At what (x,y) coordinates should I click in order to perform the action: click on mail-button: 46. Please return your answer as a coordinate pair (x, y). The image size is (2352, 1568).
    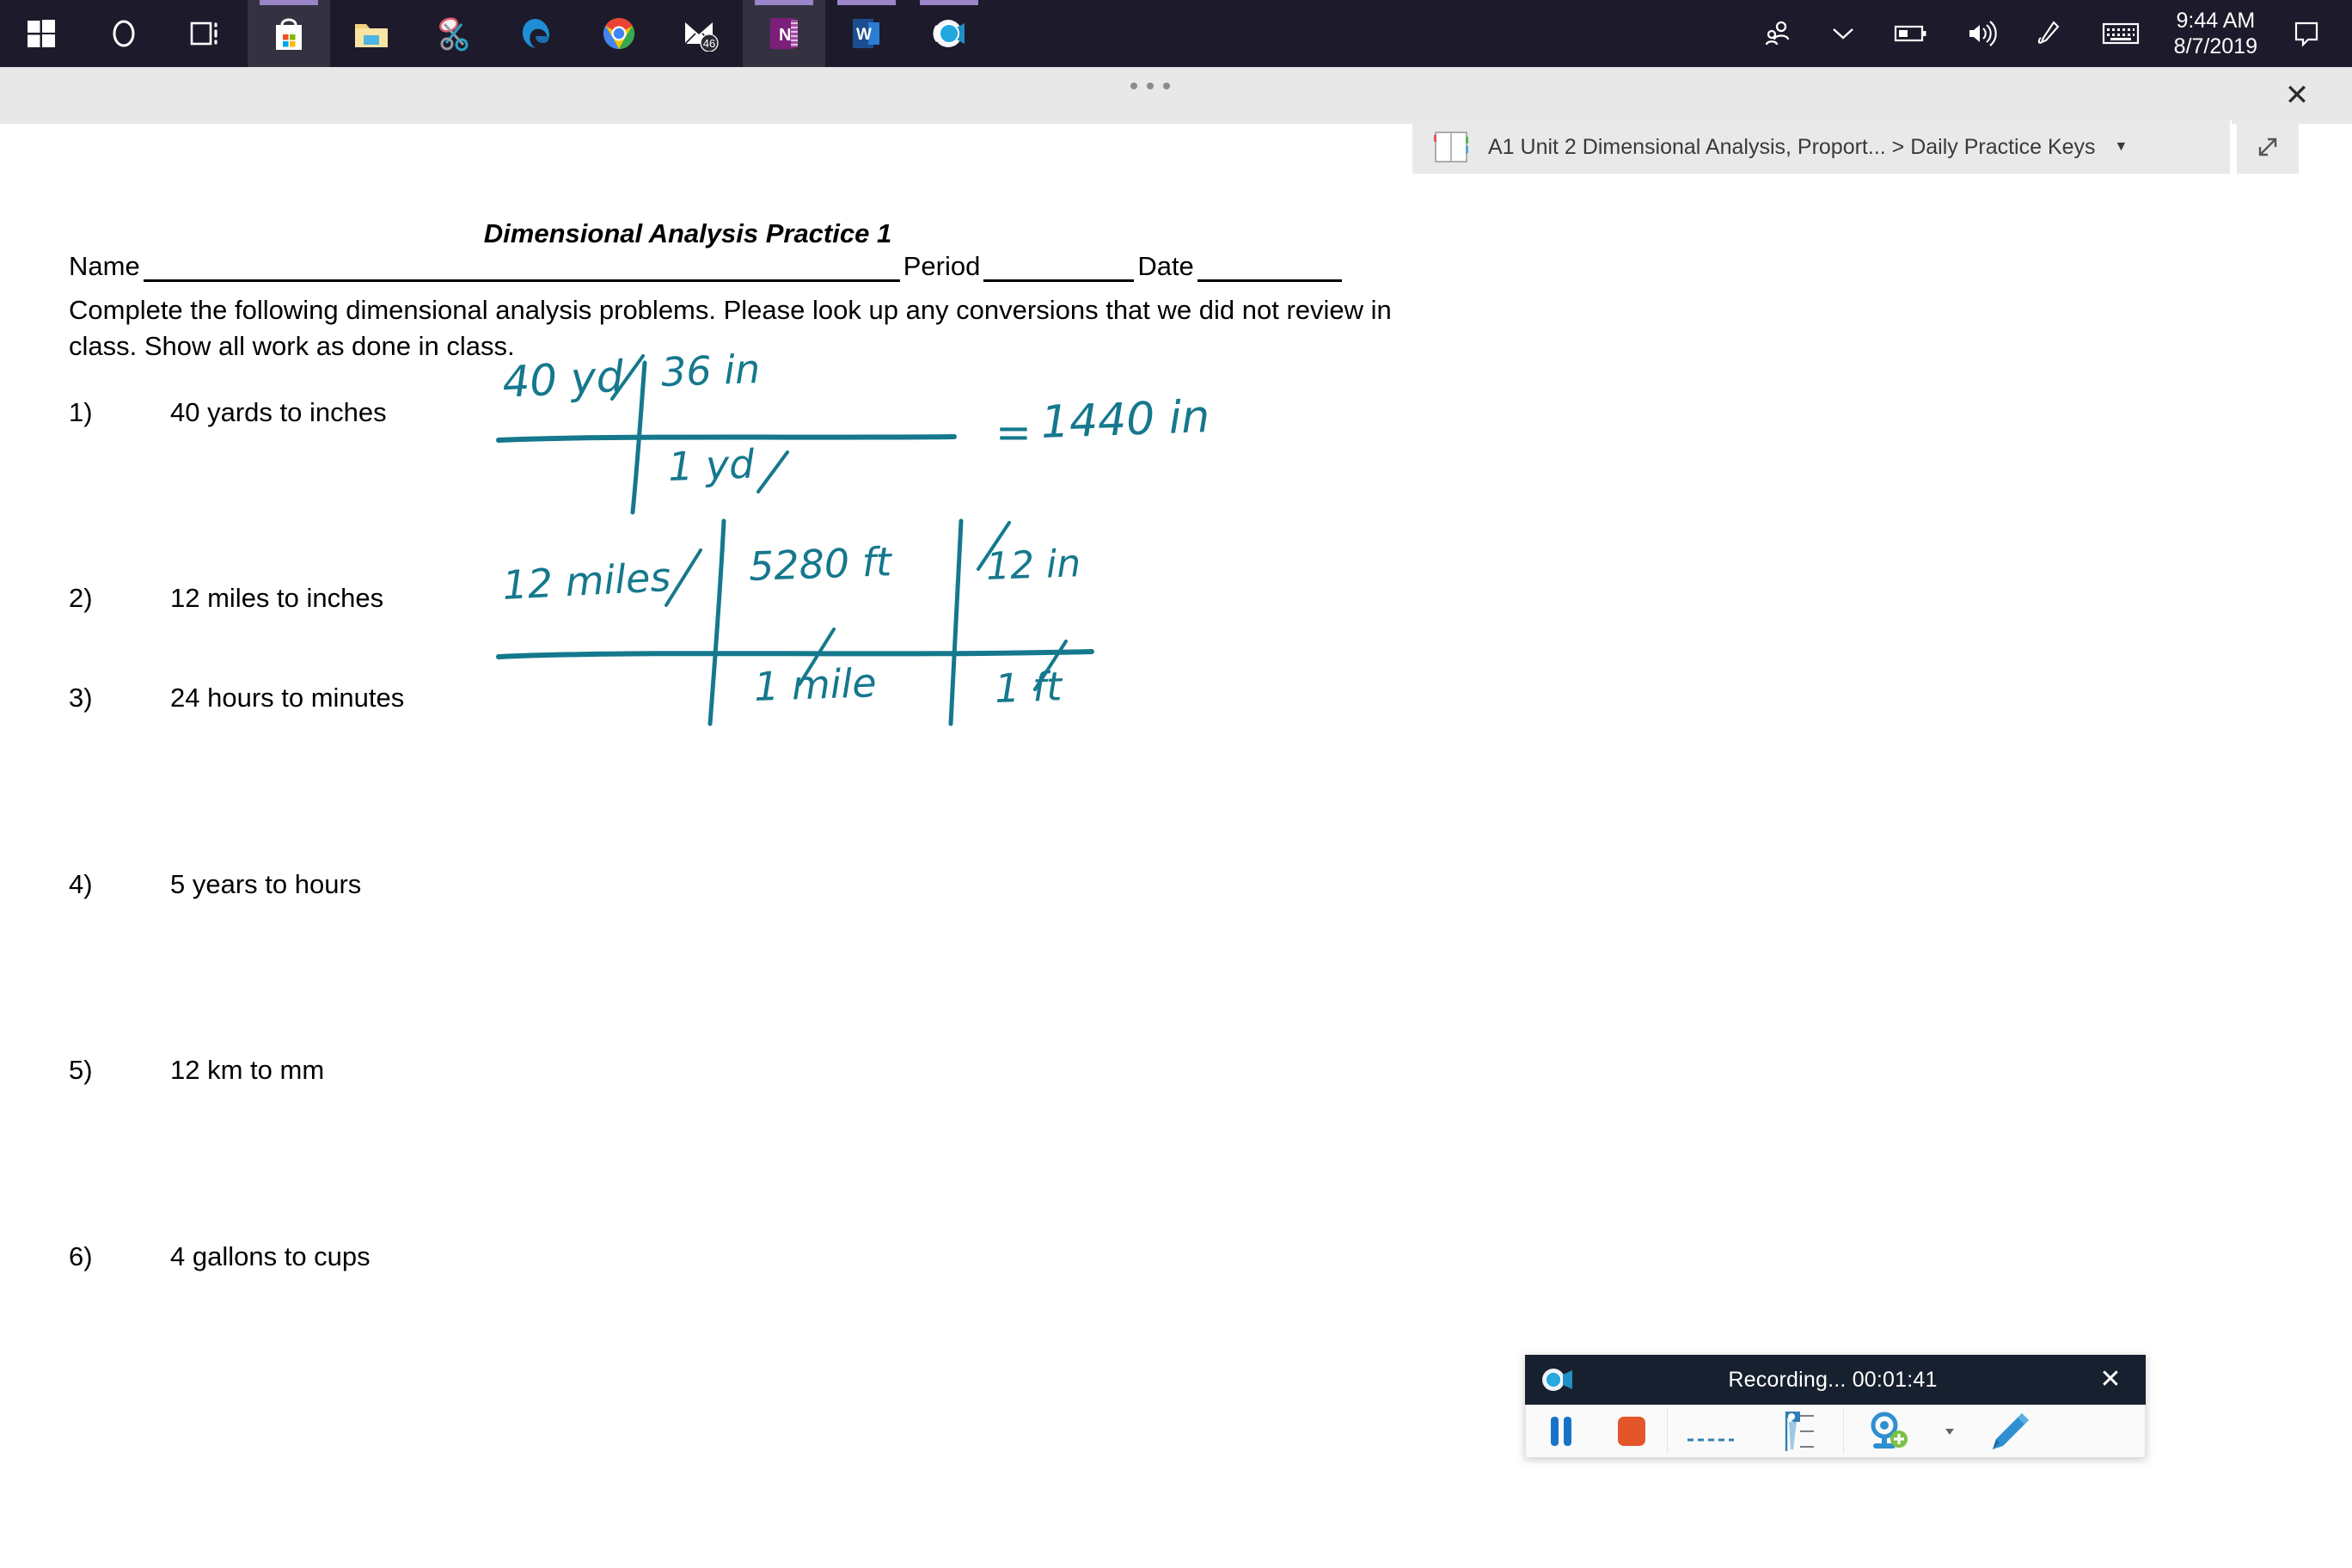
    Looking at the image, I should click on (701, 33).